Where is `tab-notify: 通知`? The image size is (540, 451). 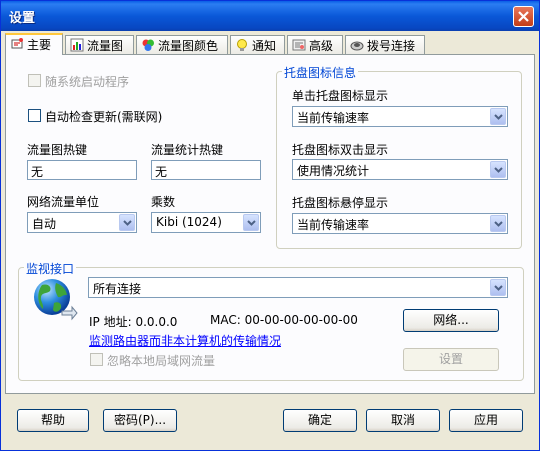 tab-notify: 通知 is located at coordinates (257, 44).